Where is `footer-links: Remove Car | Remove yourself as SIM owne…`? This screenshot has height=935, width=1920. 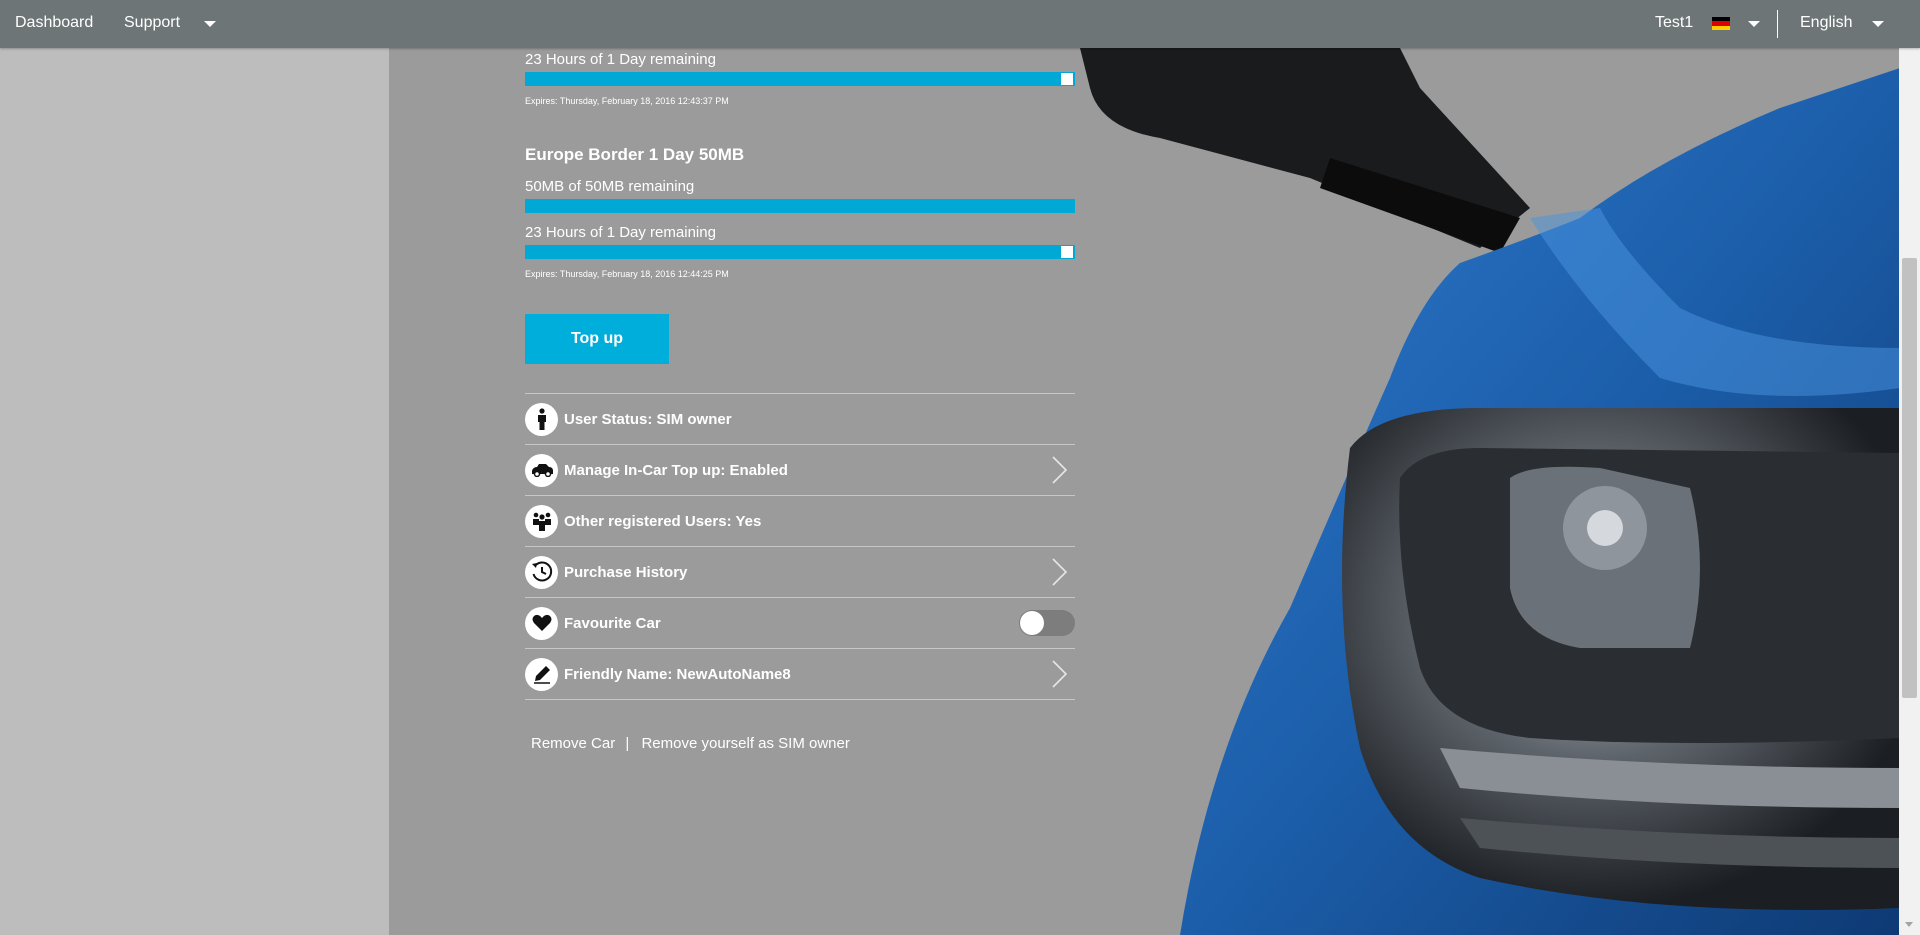 footer-links: Remove Car | Remove yourself as SIM owne… is located at coordinates (690, 743).